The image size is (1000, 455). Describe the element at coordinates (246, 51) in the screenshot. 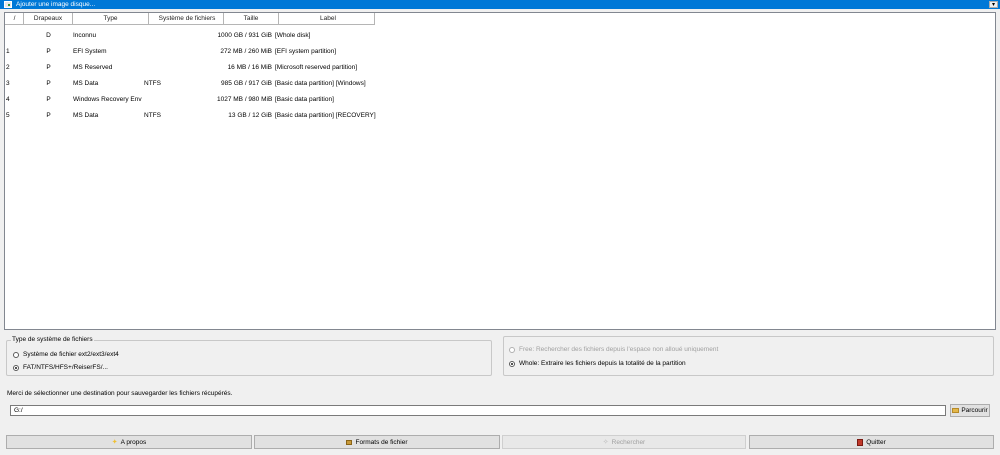

I see `cell-size: 272 MB / 260 MiB` at that location.